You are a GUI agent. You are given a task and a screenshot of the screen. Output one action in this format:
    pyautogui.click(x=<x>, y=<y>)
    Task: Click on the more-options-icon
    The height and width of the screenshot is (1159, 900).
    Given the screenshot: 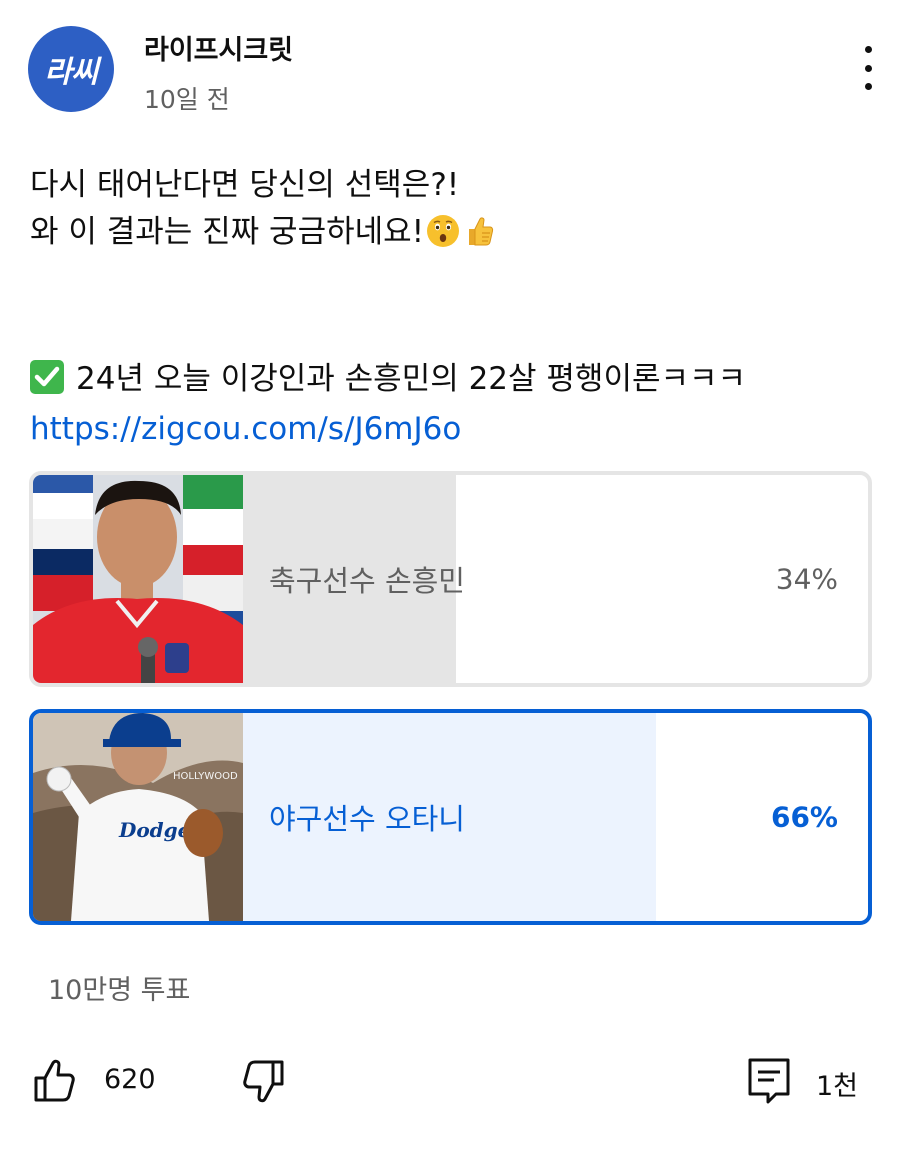 What is the action you would take?
    pyautogui.click(x=868, y=68)
    